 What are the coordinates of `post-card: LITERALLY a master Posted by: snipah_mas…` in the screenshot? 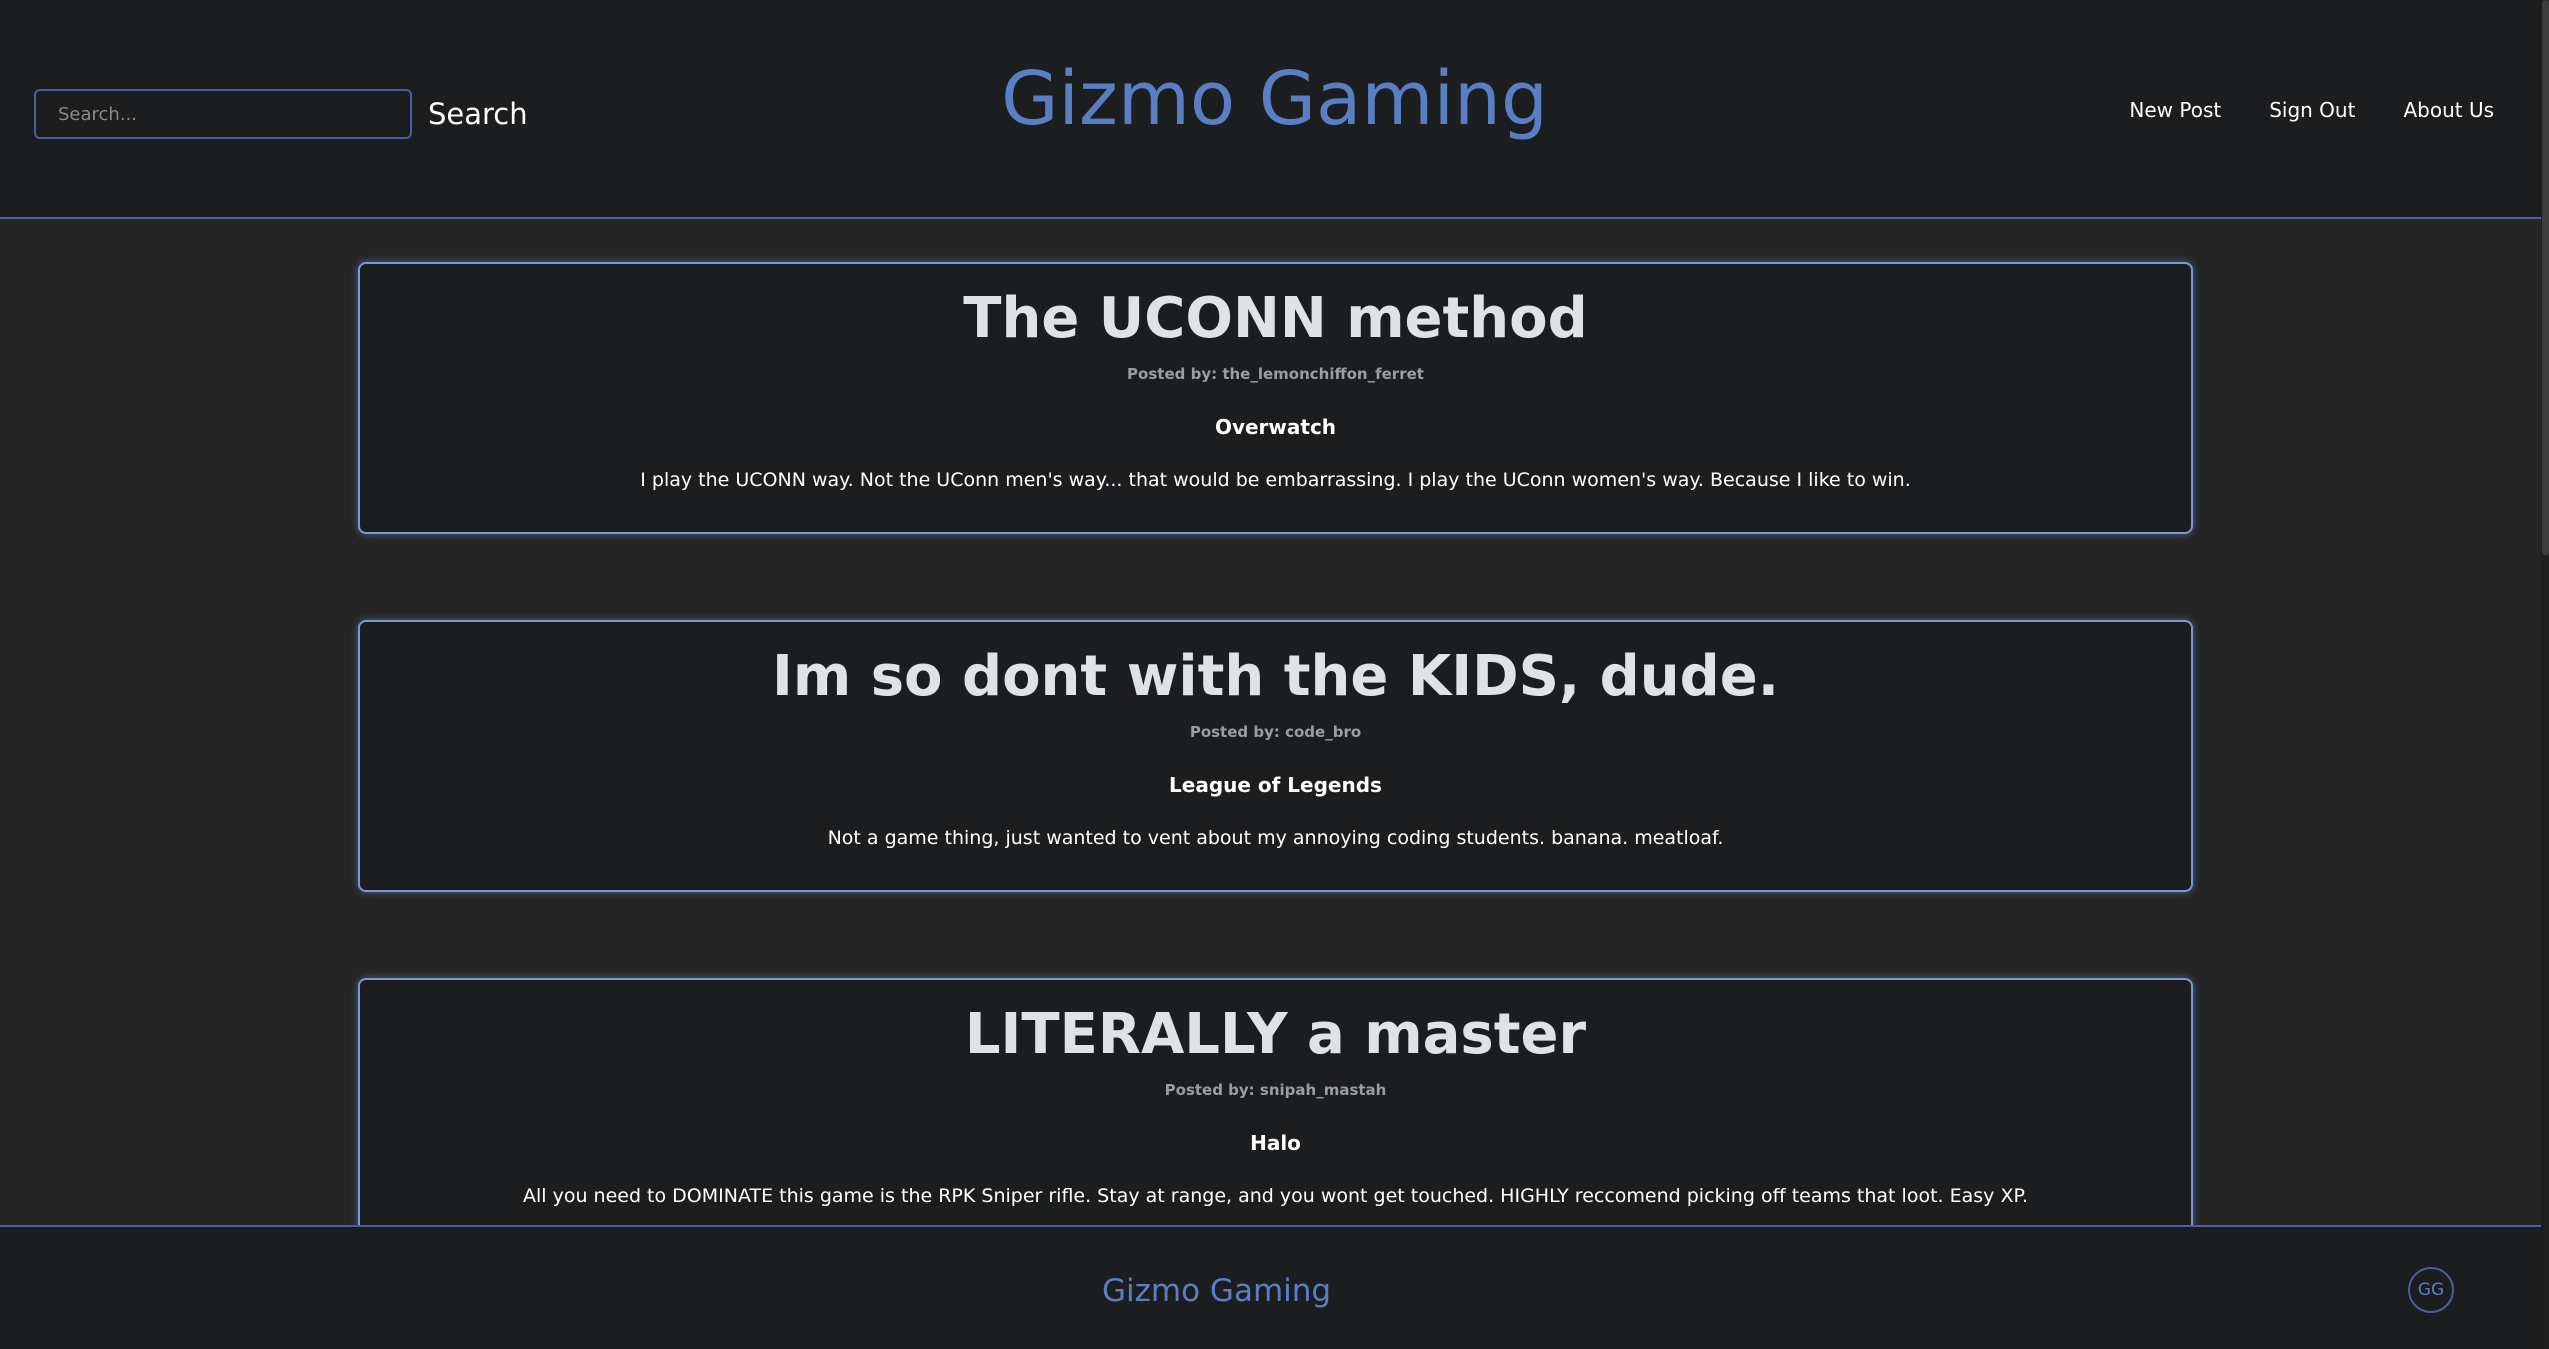 It's located at (1275, 1114).